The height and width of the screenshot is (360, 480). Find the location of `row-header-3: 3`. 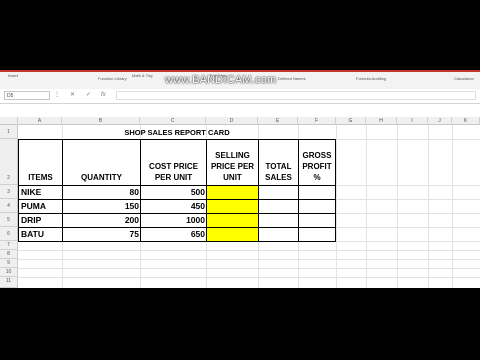

row-header-3: 3 is located at coordinates (9, 192).